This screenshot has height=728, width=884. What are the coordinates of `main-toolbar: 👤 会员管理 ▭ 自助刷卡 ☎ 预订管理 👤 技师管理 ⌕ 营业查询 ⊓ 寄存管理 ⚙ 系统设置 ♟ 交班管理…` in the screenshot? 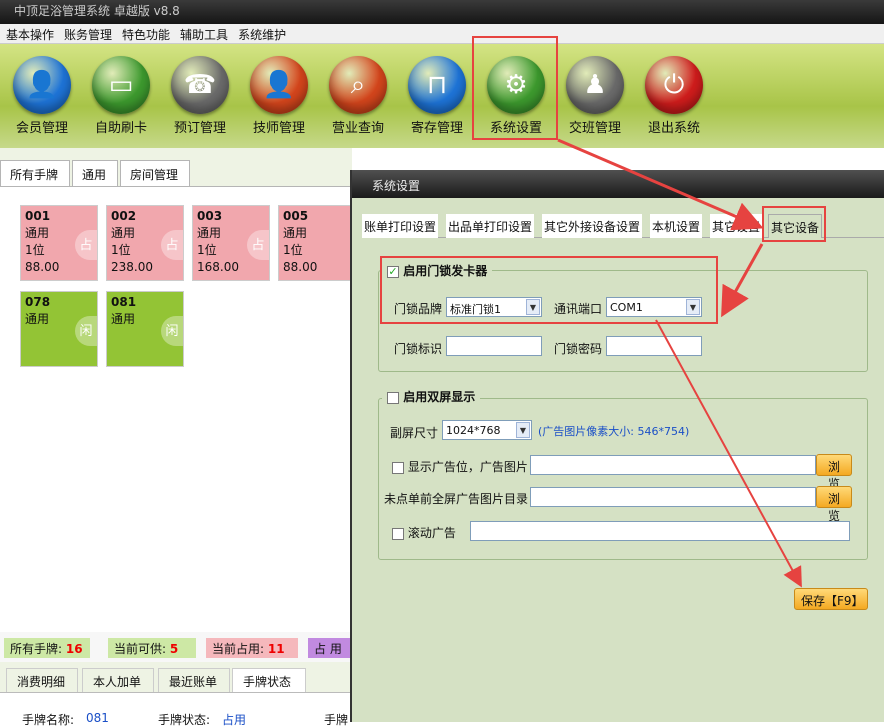 It's located at (442, 96).